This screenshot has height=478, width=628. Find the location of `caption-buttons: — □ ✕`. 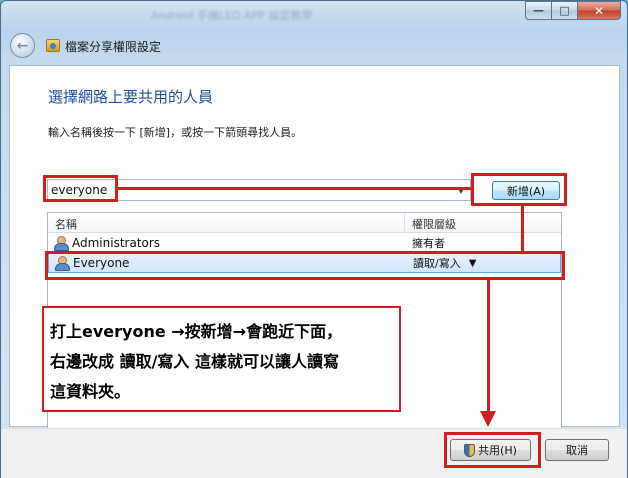

caption-buttons: — □ ✕ is located at coordinates (573, 10).